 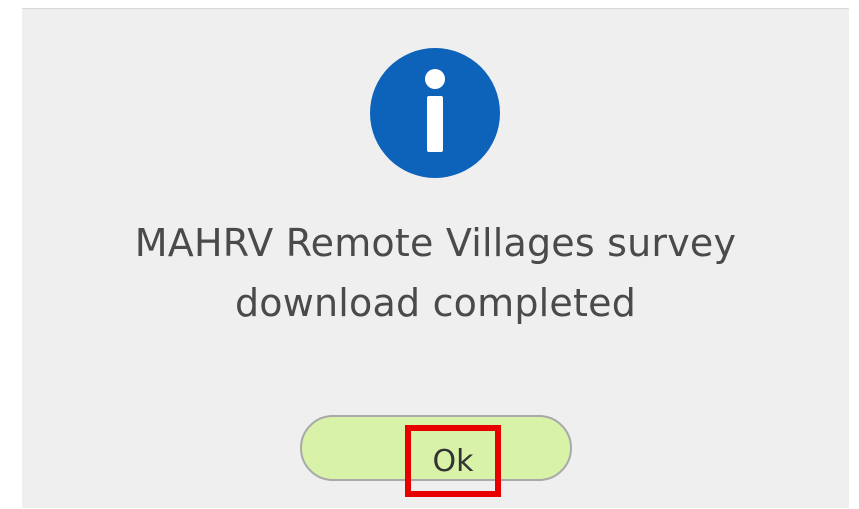 What do you see at coordinates (435, 113) in the screenshot?
I see `info-icon` at bounding box center [435, 113].